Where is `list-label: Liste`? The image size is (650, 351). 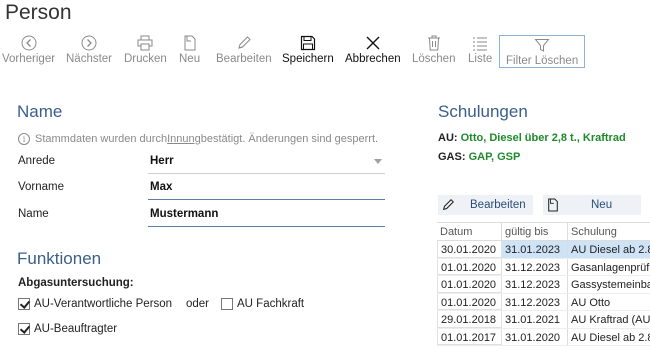
list-label: Liste is located at coordinates (480, 59).